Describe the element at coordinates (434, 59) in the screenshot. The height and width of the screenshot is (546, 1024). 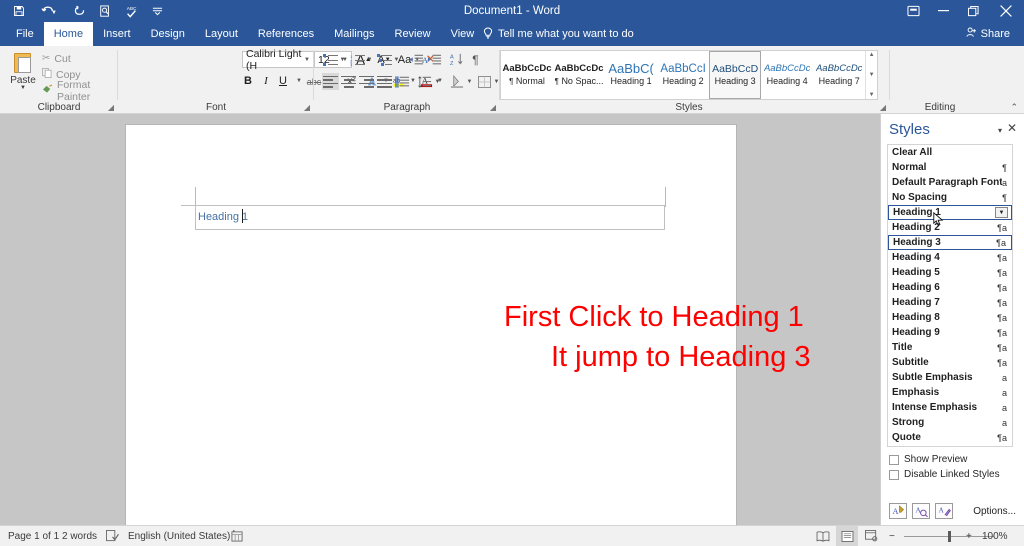
I see `increase-indent-button` at that location.